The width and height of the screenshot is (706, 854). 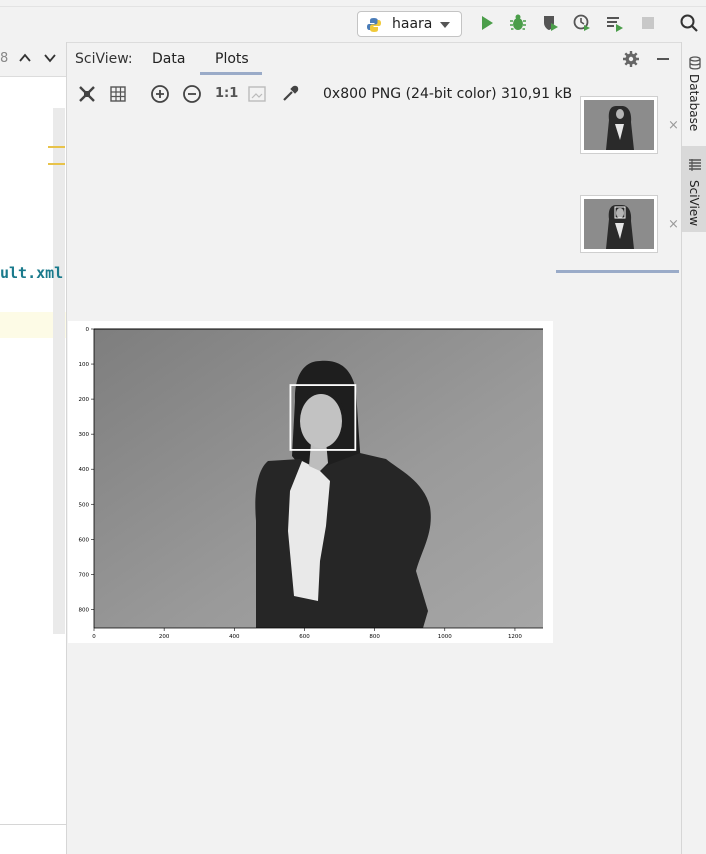 I want to click on x-tick-label: 1200, so click(x=515, y=637).